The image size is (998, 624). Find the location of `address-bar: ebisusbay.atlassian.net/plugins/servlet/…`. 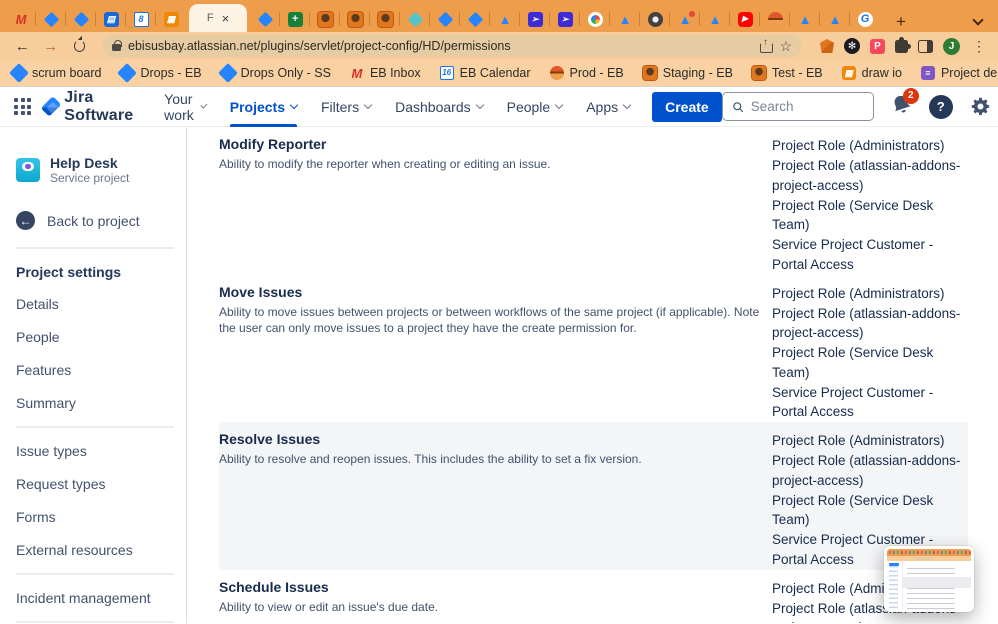

address-bar: ebisusbay.atlassian.net/plugins/servlet/… is located at coordinates (452, 46).